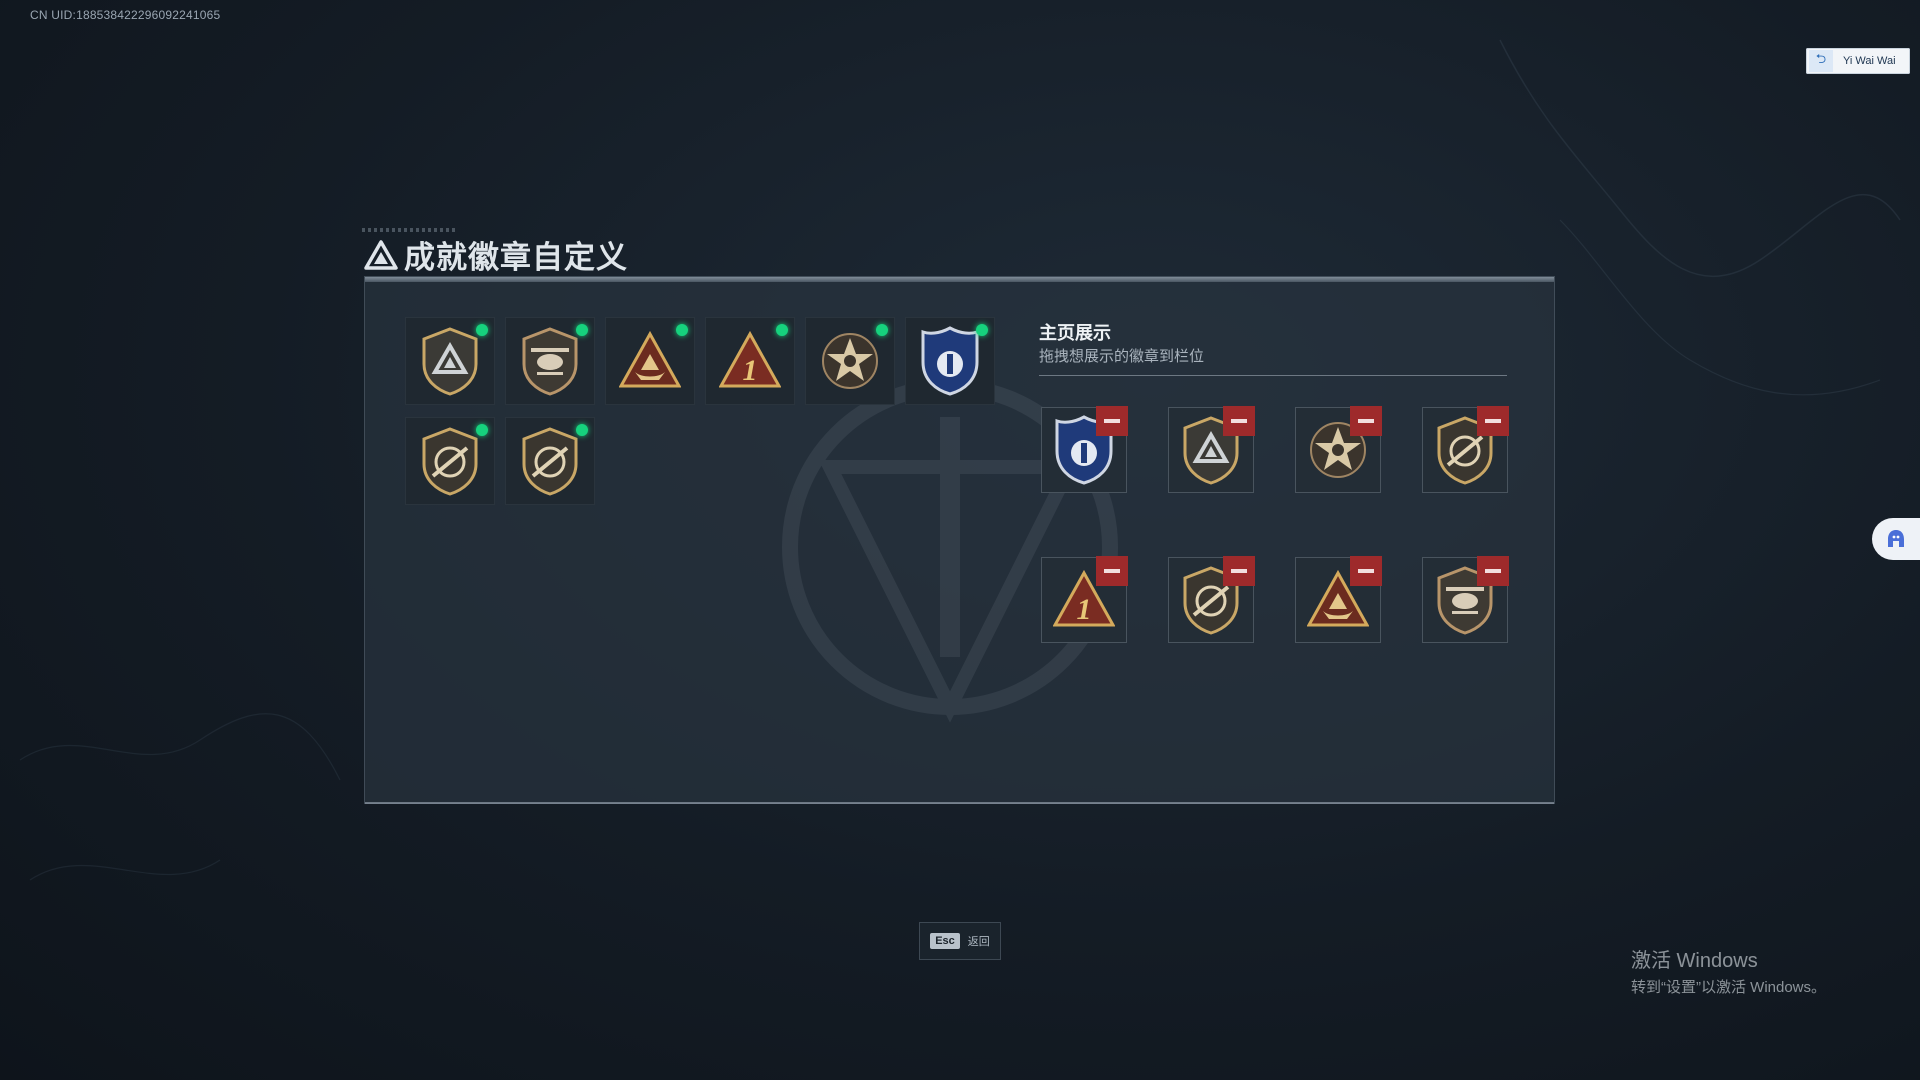  I want to click on display-section-title: 主页展示, so click(1075, 333).